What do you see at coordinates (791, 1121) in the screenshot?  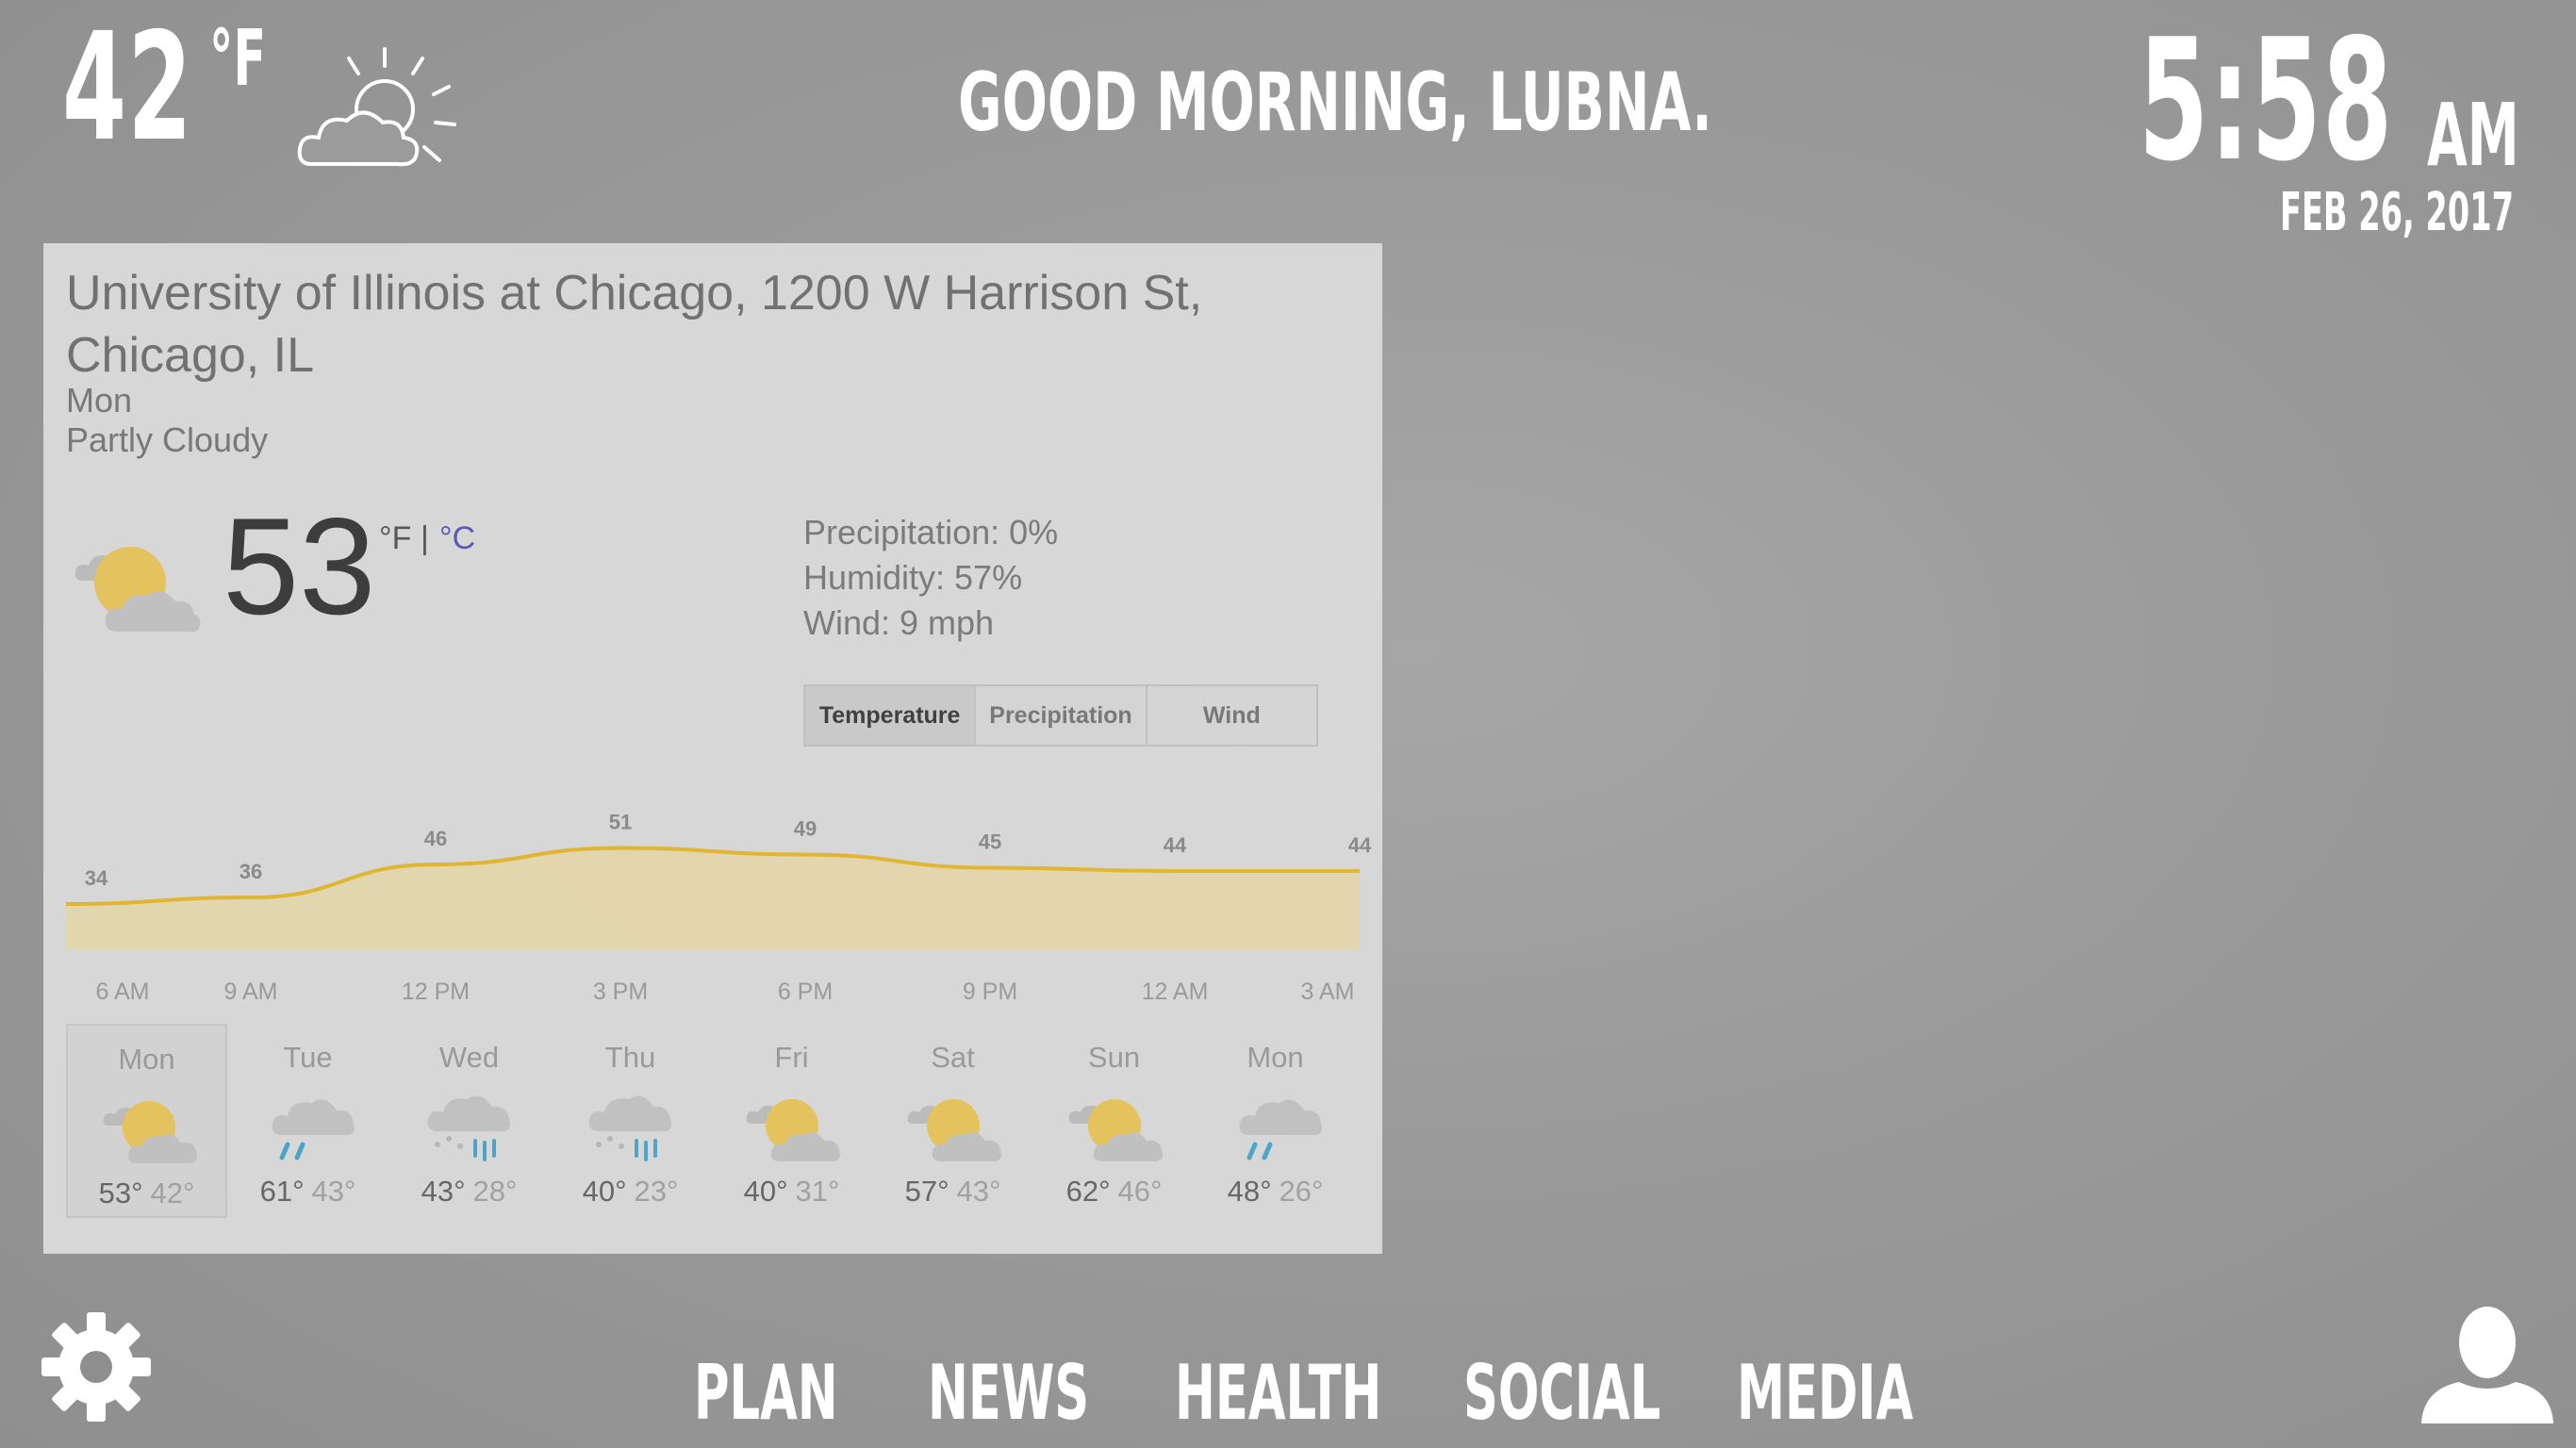 I see `forecast-day: Fri 40° 31°` at bounding box center [791, 1121].